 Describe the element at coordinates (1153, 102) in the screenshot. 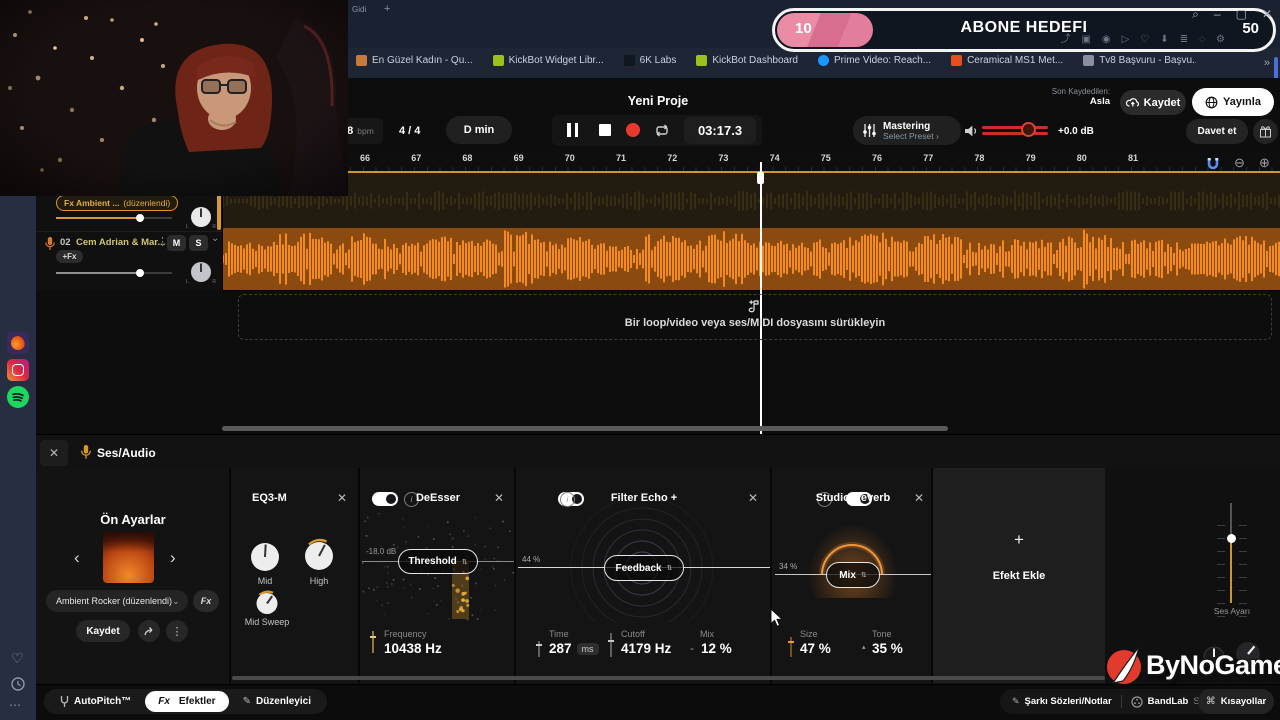

I see `save-button: Kaydet` at that location.